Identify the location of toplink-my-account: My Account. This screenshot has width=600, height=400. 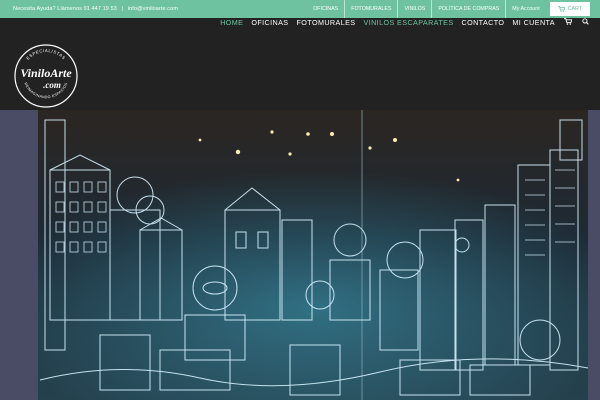
(525, 9).